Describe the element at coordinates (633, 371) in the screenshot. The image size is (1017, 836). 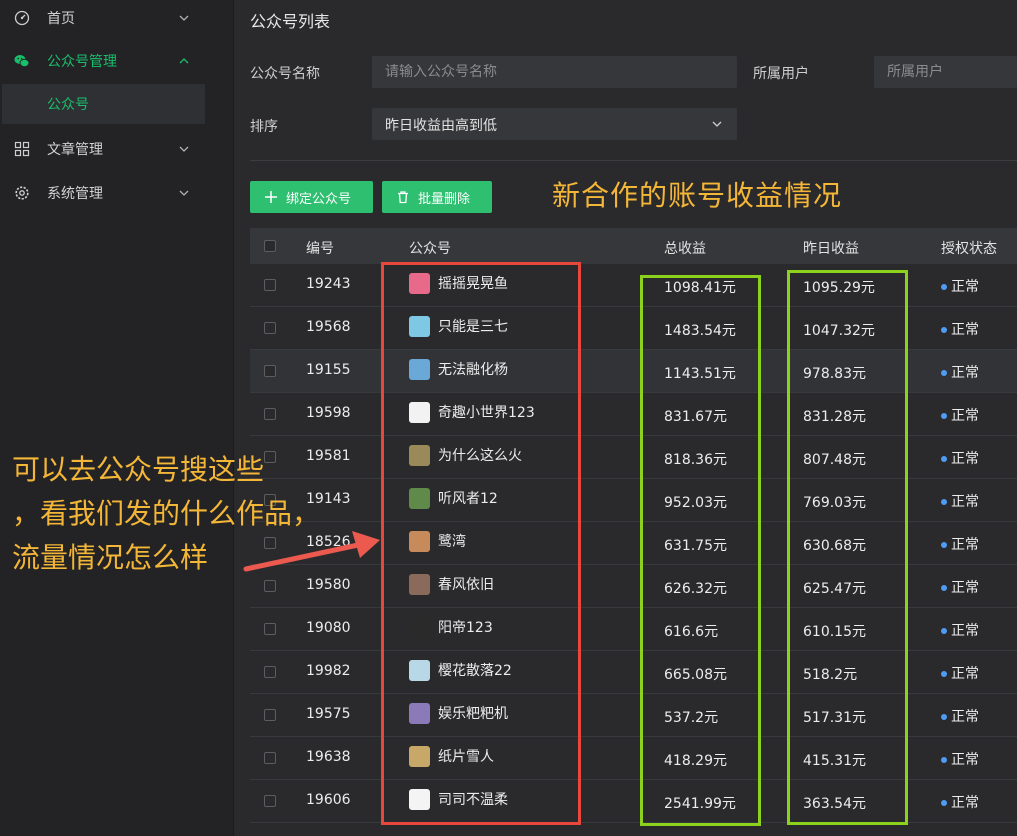
I see `table-row: 19155 无法融化杨 1143.51元 978.83元 正常` at that location.